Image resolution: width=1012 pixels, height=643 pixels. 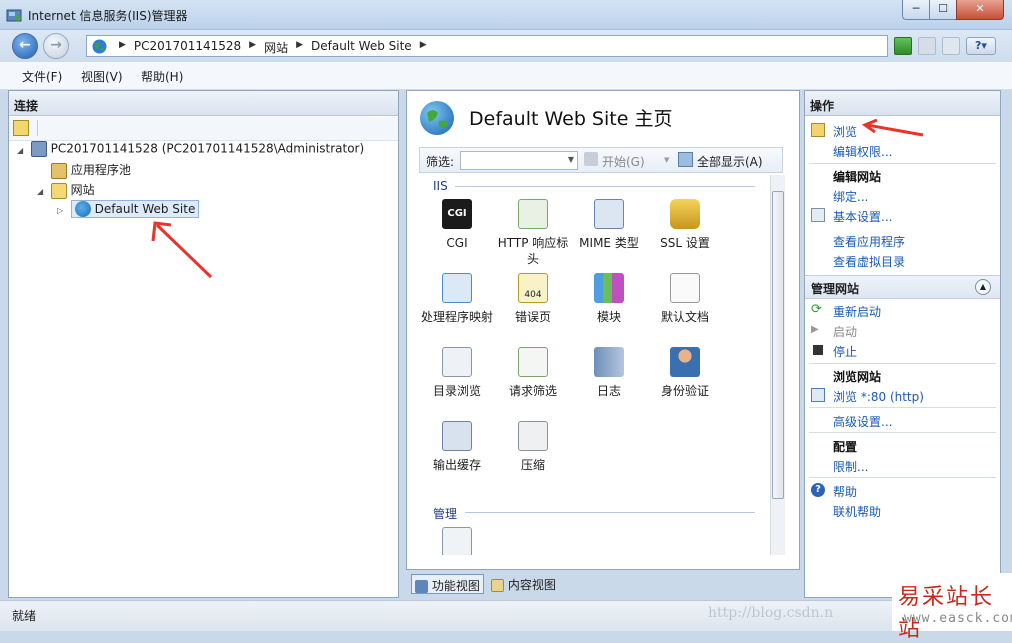 I want to click on feature-authentication: 身份验证, so click(x=685, y=373).